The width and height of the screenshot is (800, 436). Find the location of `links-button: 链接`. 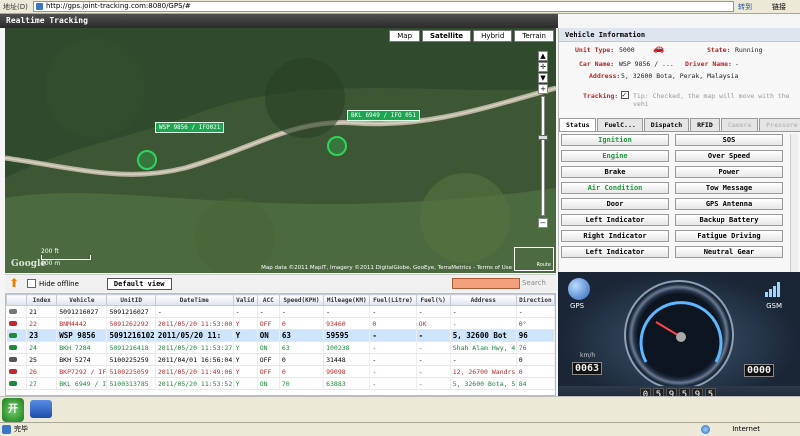

links-button: 链接 is located at coordinates (786, 7).